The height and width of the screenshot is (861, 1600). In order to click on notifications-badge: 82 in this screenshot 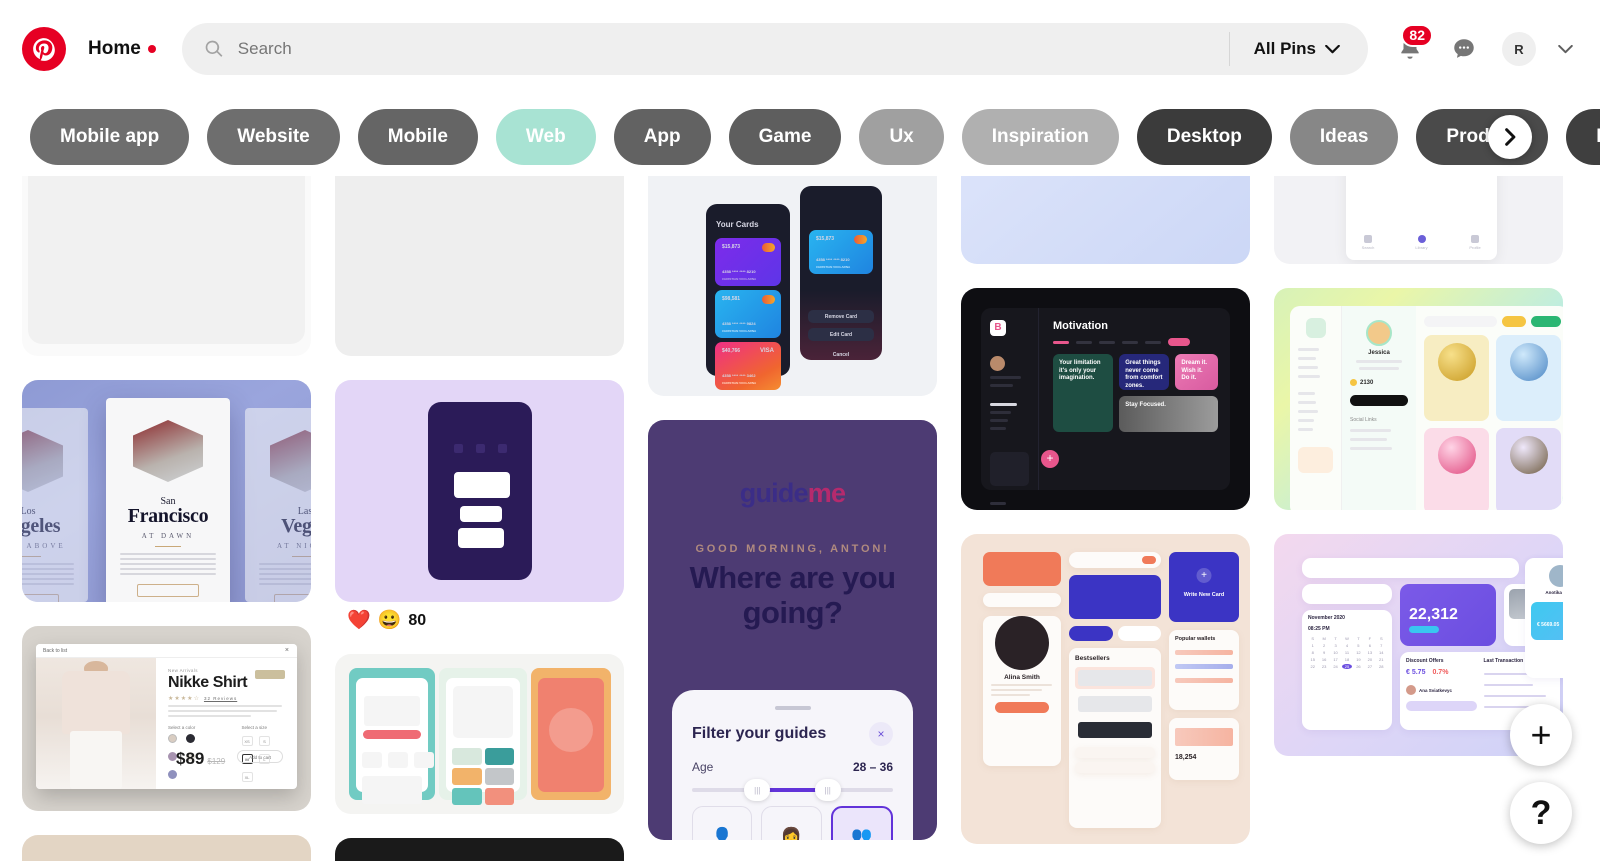, I will do `click(1417, 36)`.